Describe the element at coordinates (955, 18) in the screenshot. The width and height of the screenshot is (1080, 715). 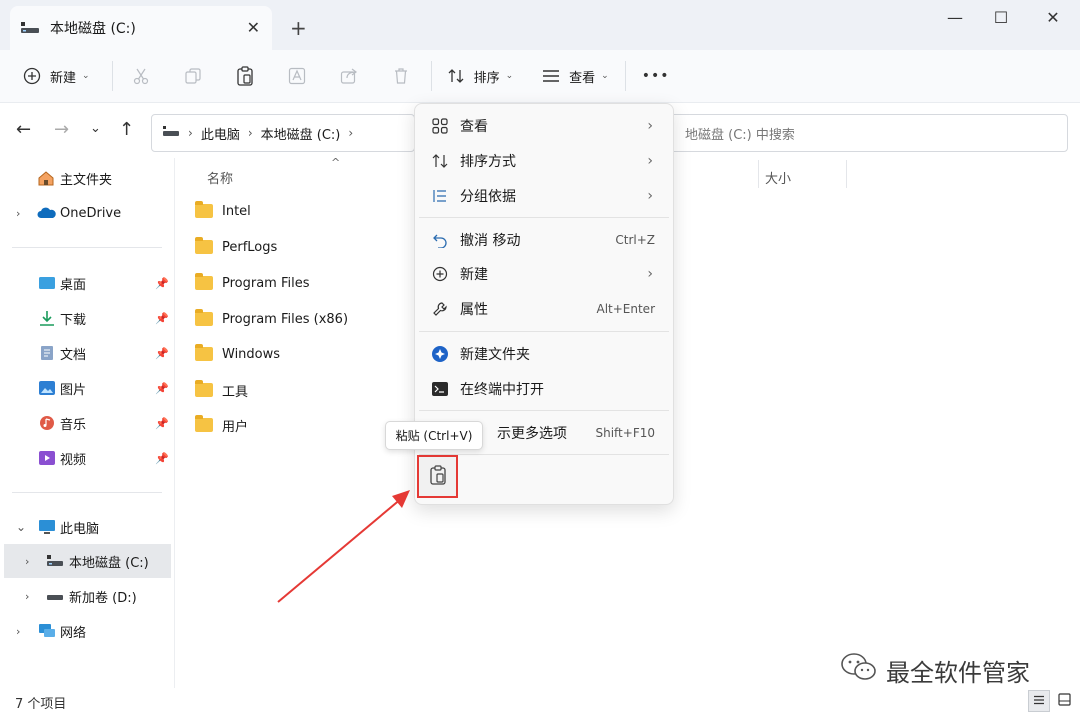
I see `minimize-button: —` at that location.